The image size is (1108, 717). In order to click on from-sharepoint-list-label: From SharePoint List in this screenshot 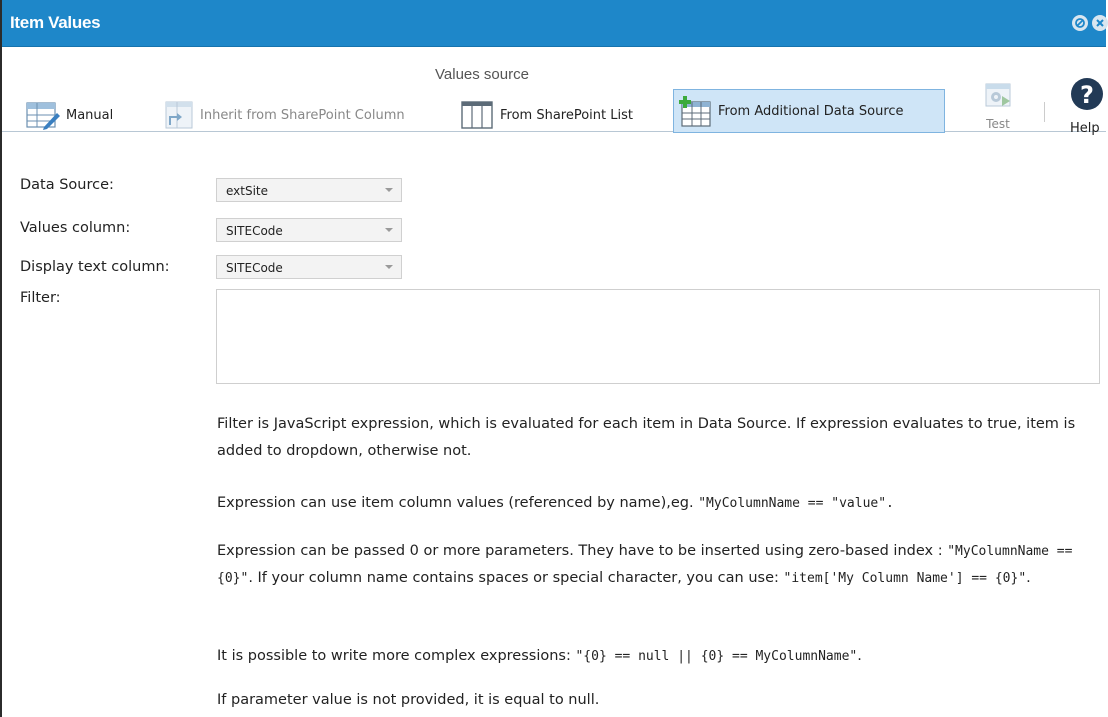, I will do `click(566, 115)`.